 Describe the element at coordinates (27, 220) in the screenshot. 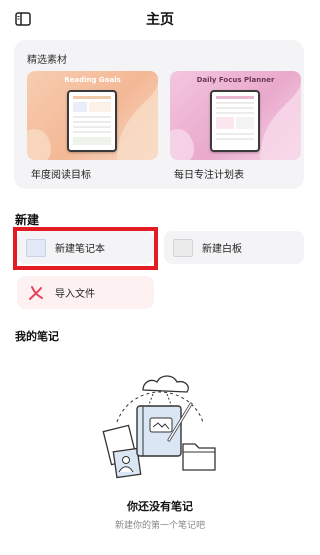

I see `section-create-label: 新建` at that location.